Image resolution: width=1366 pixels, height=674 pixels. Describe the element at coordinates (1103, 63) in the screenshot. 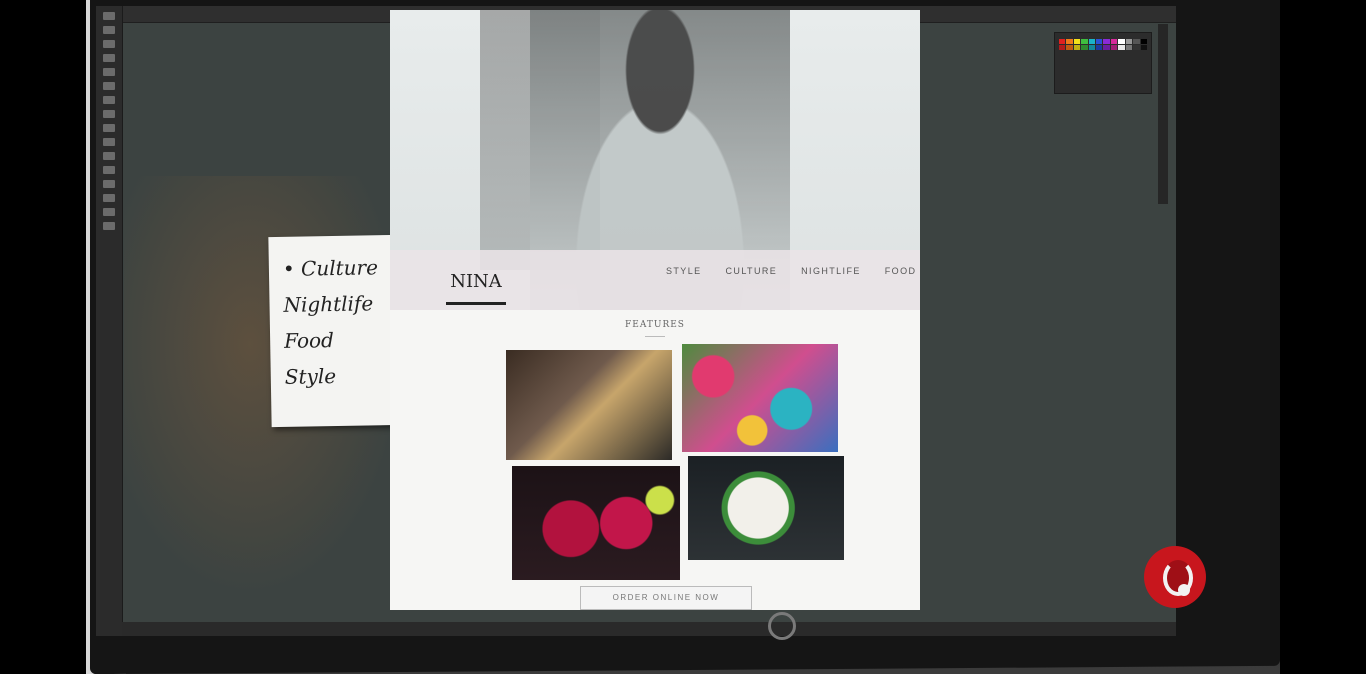

I see `swatches-panel` at that location.